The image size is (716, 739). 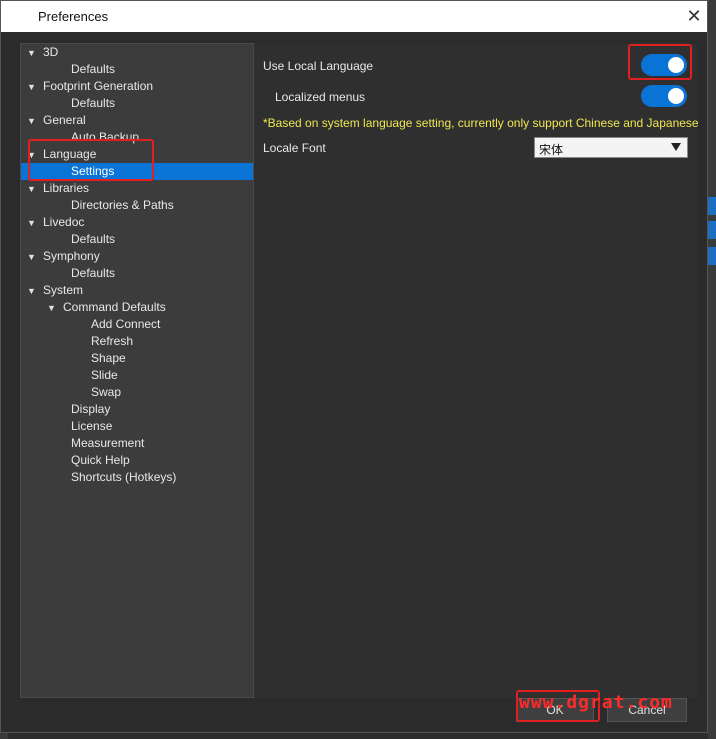 I want to click on toggle-knob, so click(x=676, y=96).